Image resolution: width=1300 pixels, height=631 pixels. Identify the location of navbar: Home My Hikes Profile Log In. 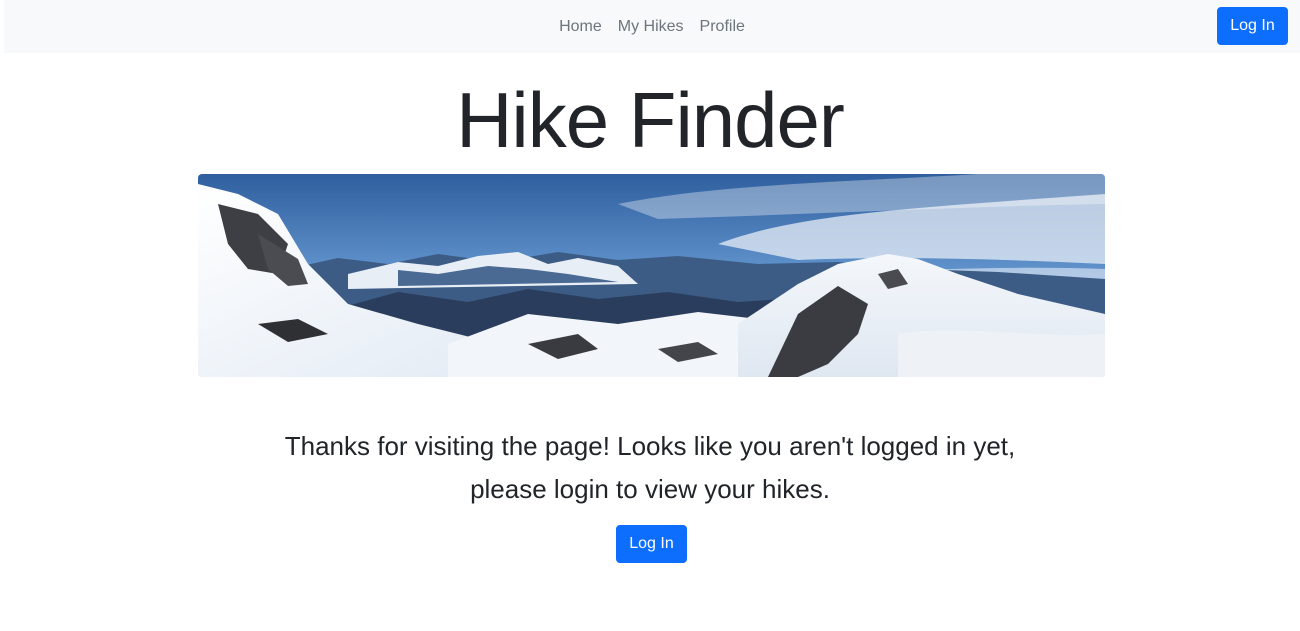
(652, 26).